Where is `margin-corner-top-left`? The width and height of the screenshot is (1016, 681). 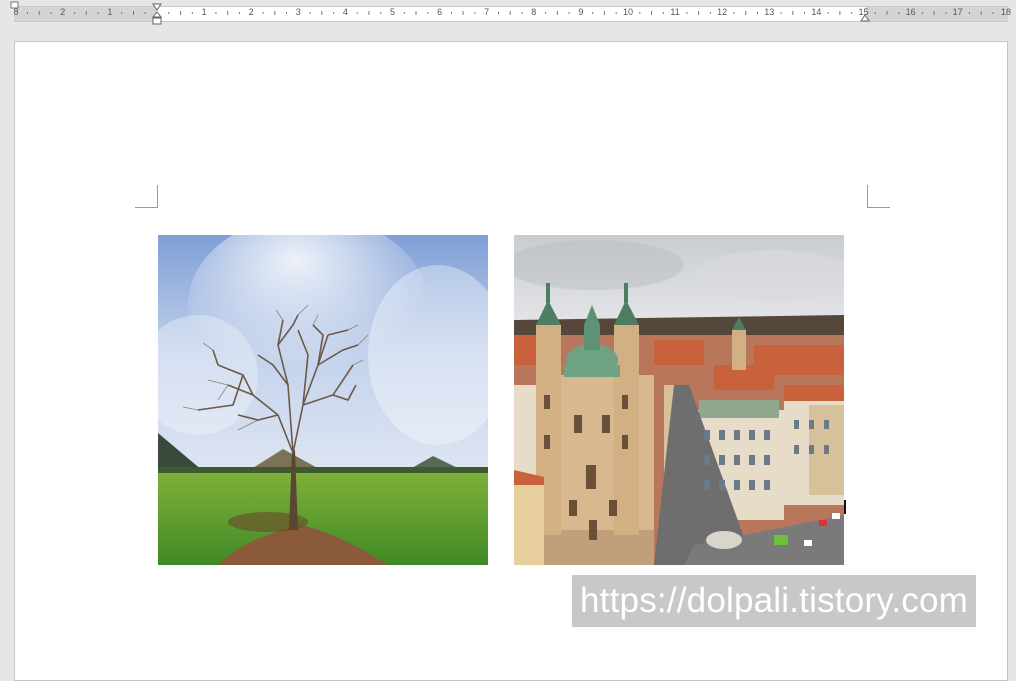 margin-corner-top-left is located at coordinates (146, 196).